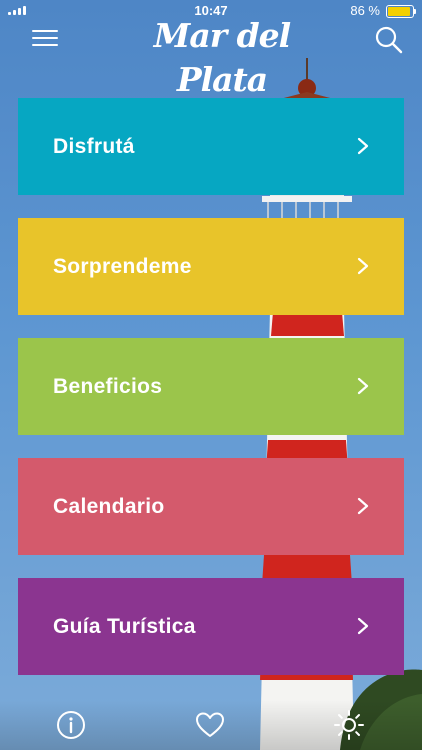 Image resolution: width=422 pixels, height=750 pixels. What do you see at coordinates (124, 626) in the screenshot?
I see `menu-item-label: Guía Turística` at bounding box center [124, 626].